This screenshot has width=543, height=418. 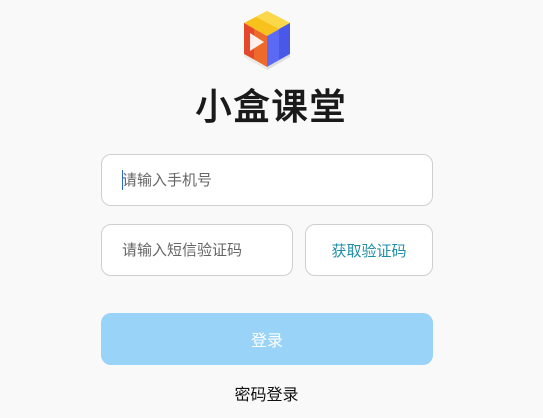 I want to click on cube-logo-icon, so click(x=267, y=40).